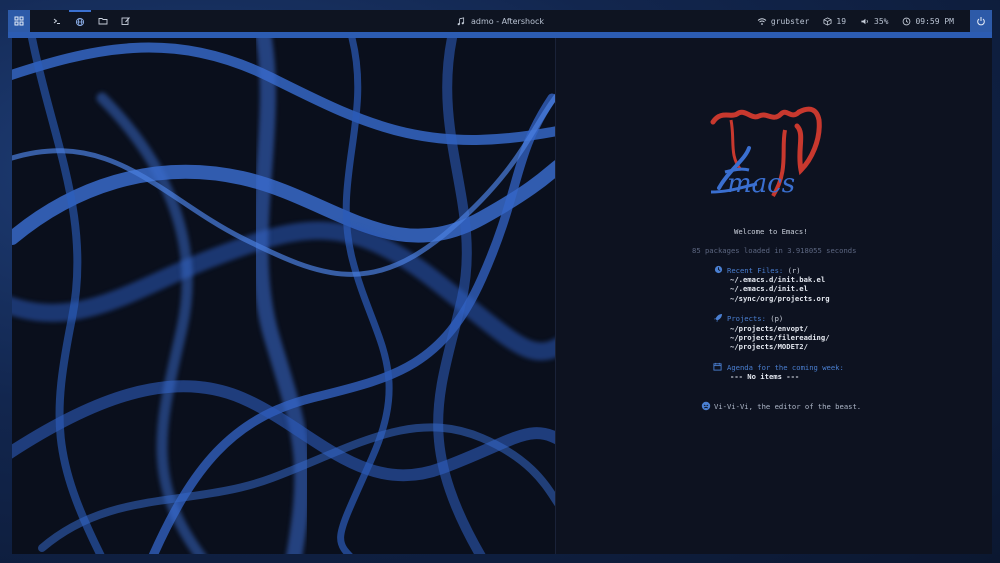 This screenshot has height=563, width=1000. What do you see at coordinates (718, 269) in the screenshot?
I see `recent-icon` at bounding box center [718, 269].